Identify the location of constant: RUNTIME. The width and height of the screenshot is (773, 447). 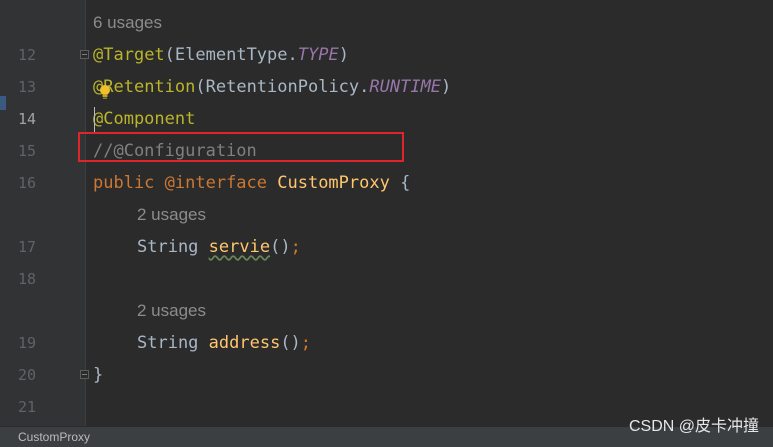
(405, 87).